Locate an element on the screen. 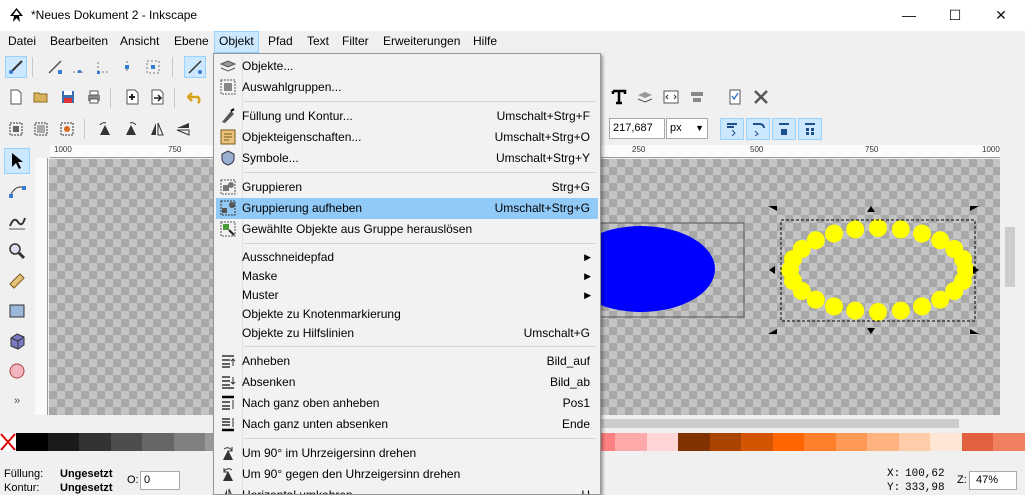  flip-horizontal-toolbar-button is located at coordinates (157, 129).